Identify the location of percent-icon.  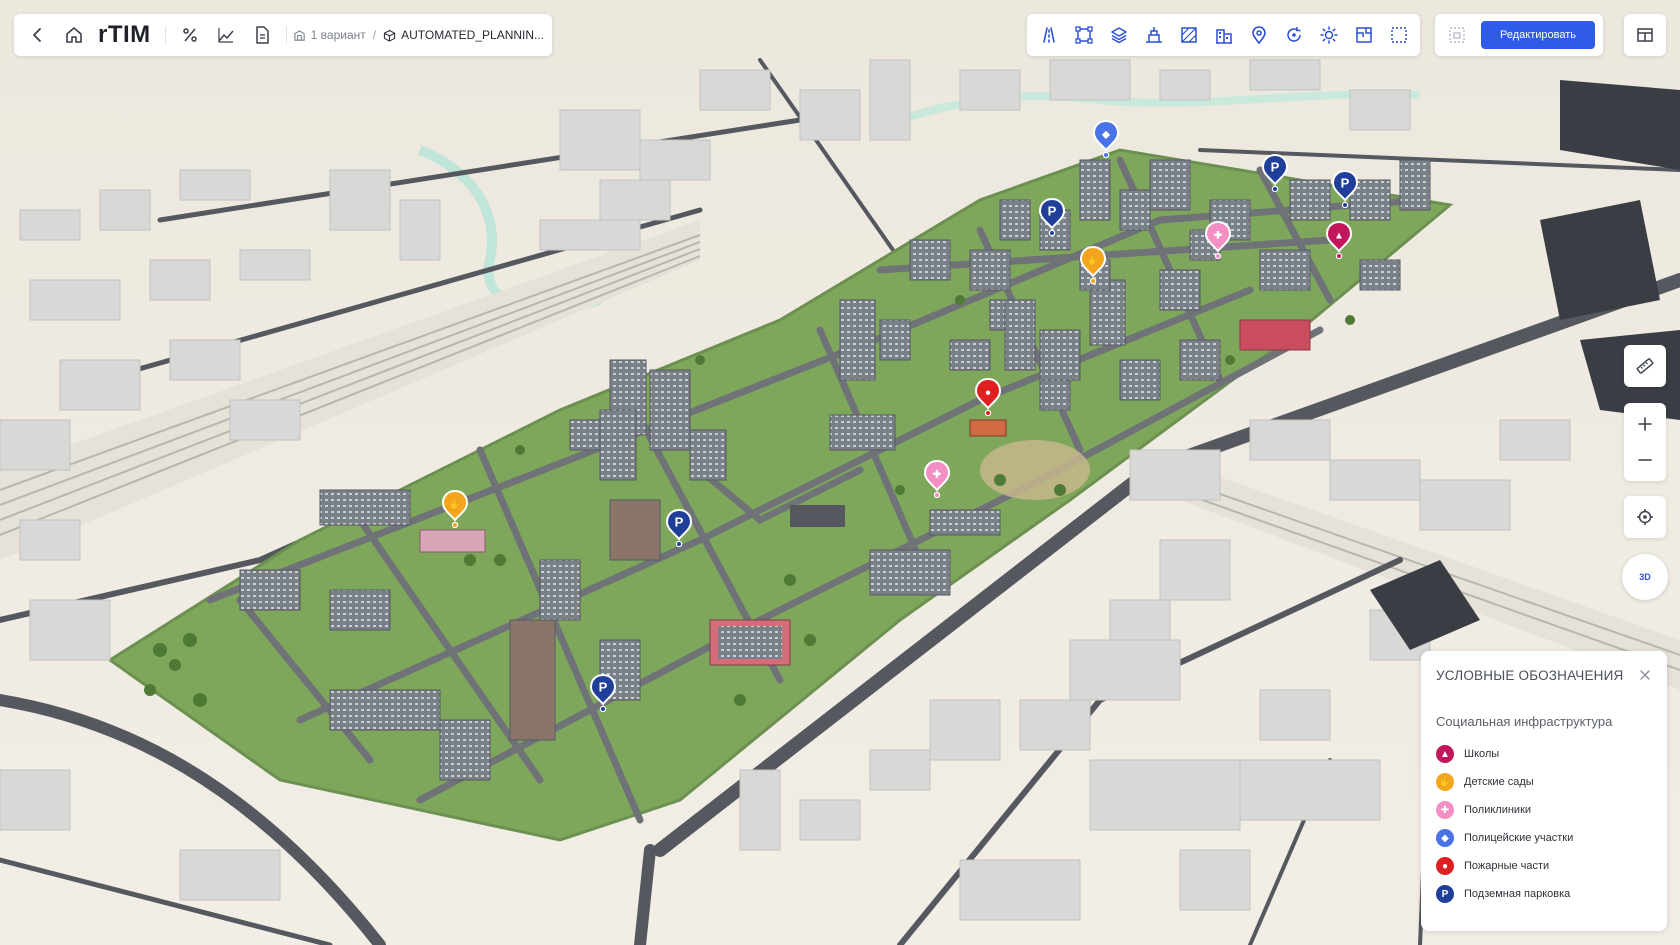
(189, 35).